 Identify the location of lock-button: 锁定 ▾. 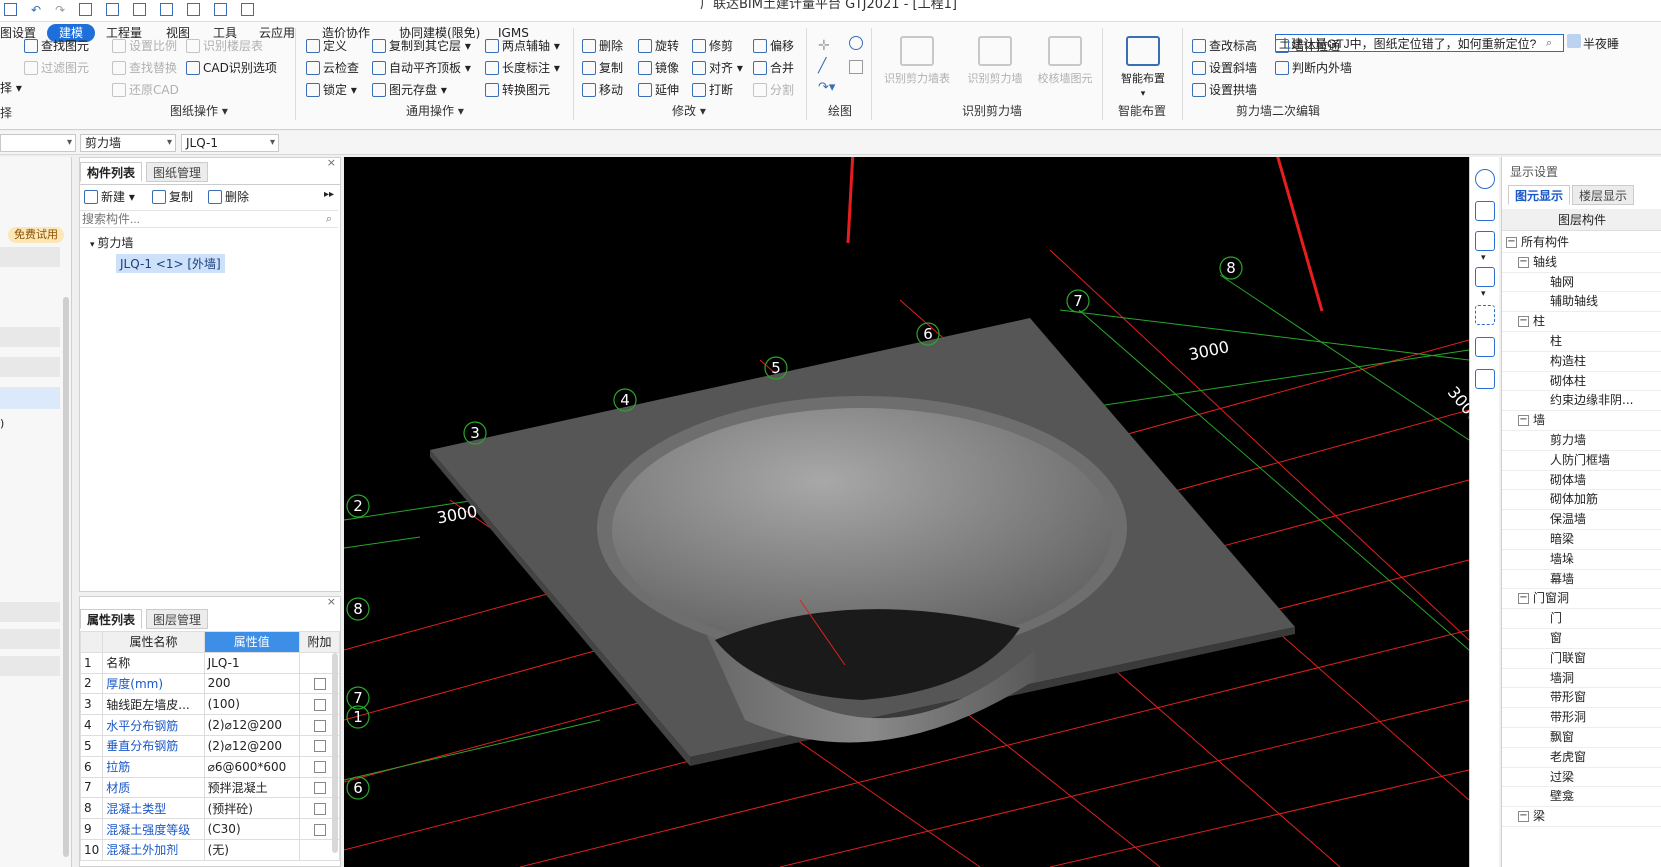
(331, 90).